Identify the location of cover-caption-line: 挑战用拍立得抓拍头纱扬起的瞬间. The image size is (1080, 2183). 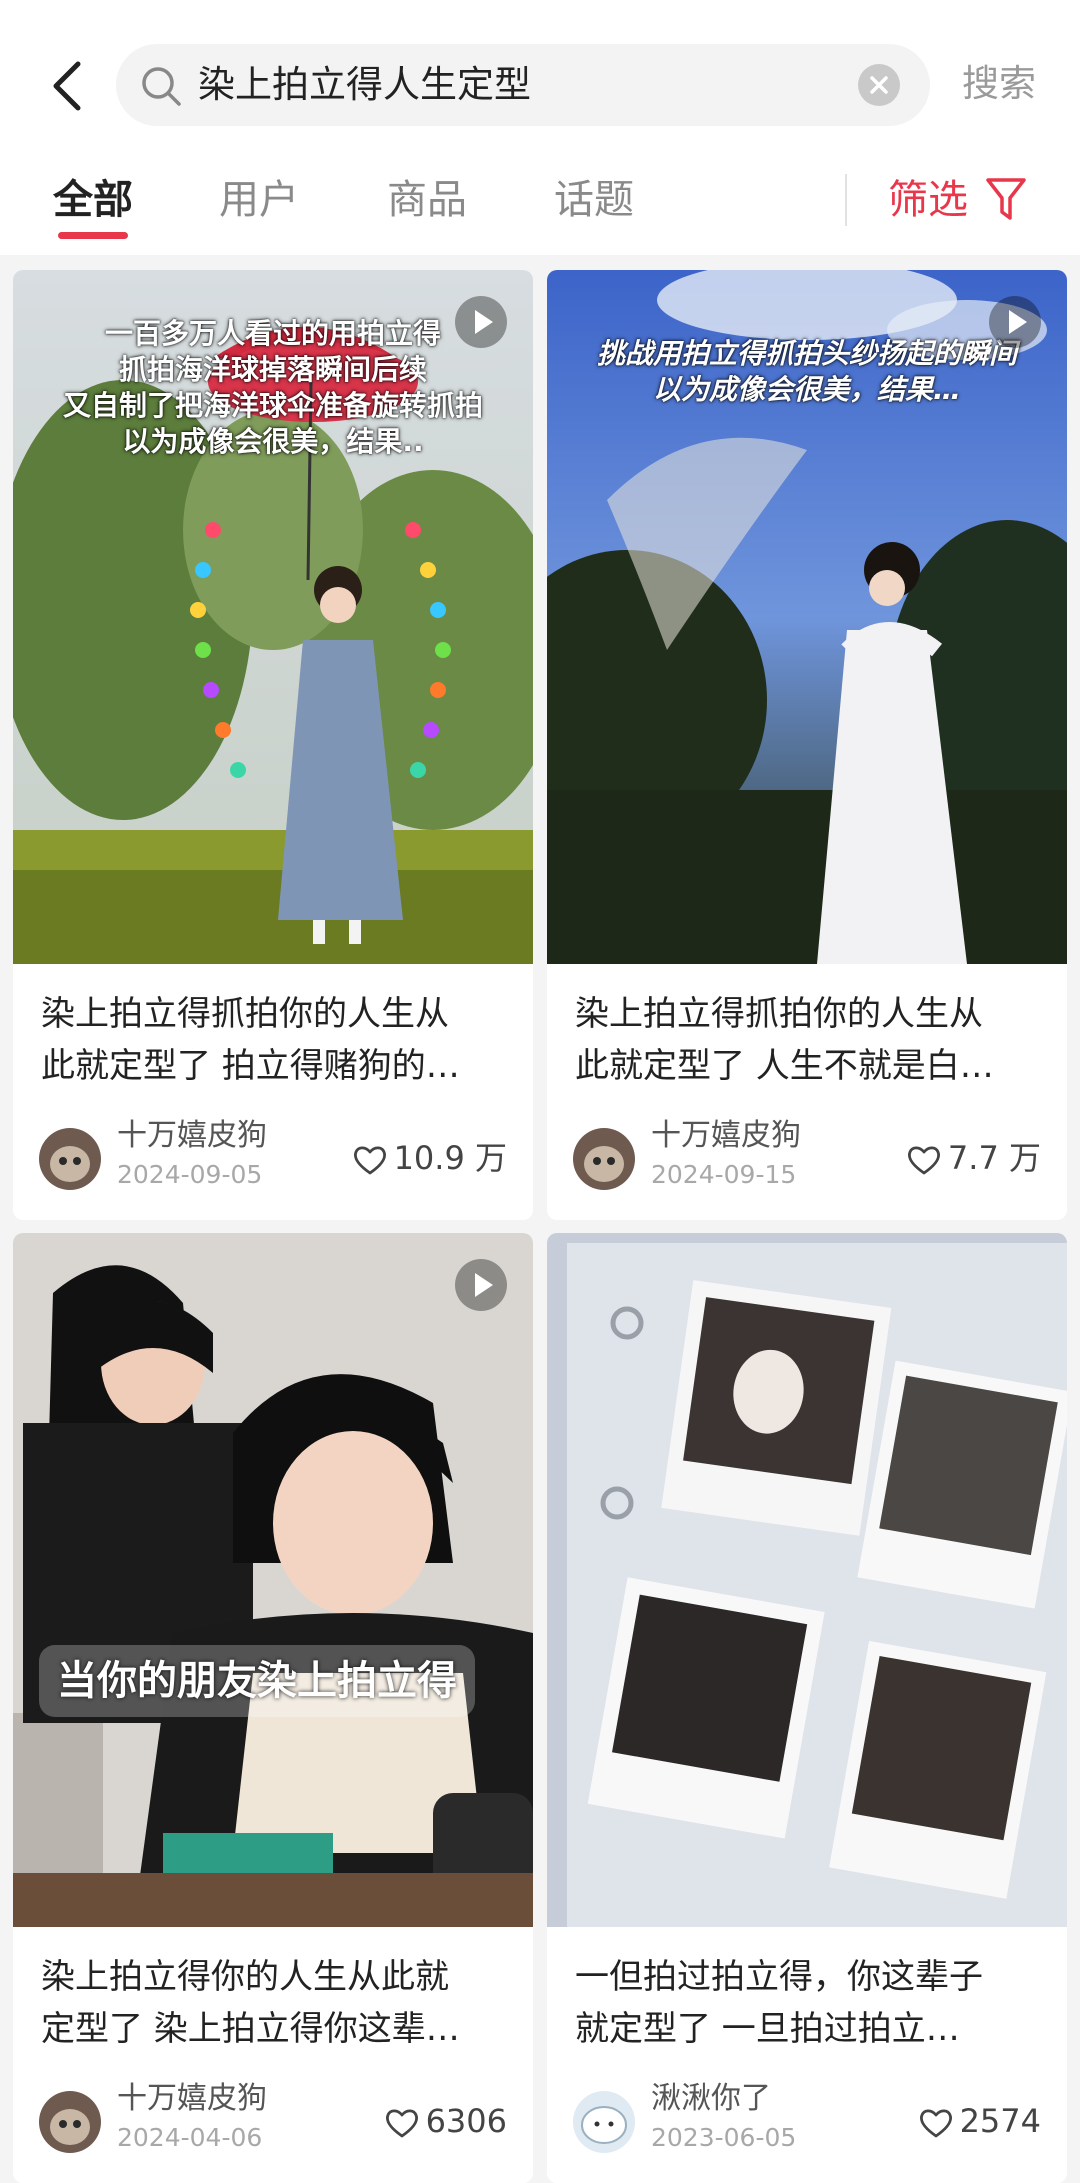
(806, 353).